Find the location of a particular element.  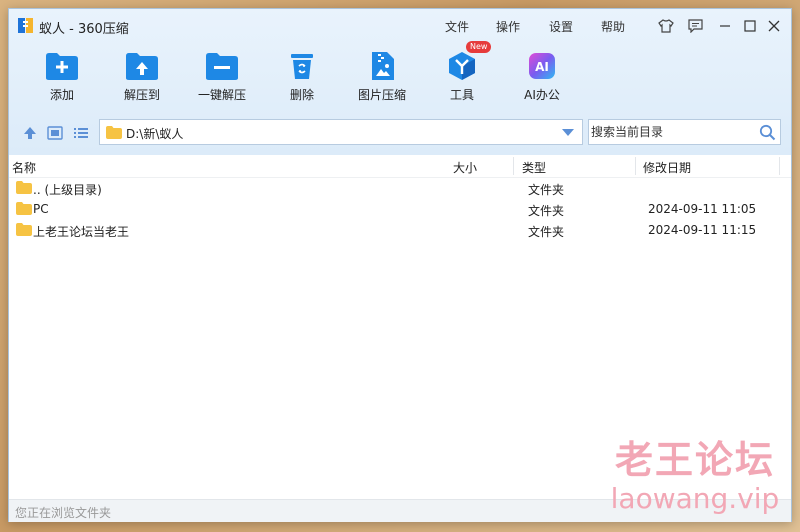

one-click-extract-icon is located at coordinates (222, 66).